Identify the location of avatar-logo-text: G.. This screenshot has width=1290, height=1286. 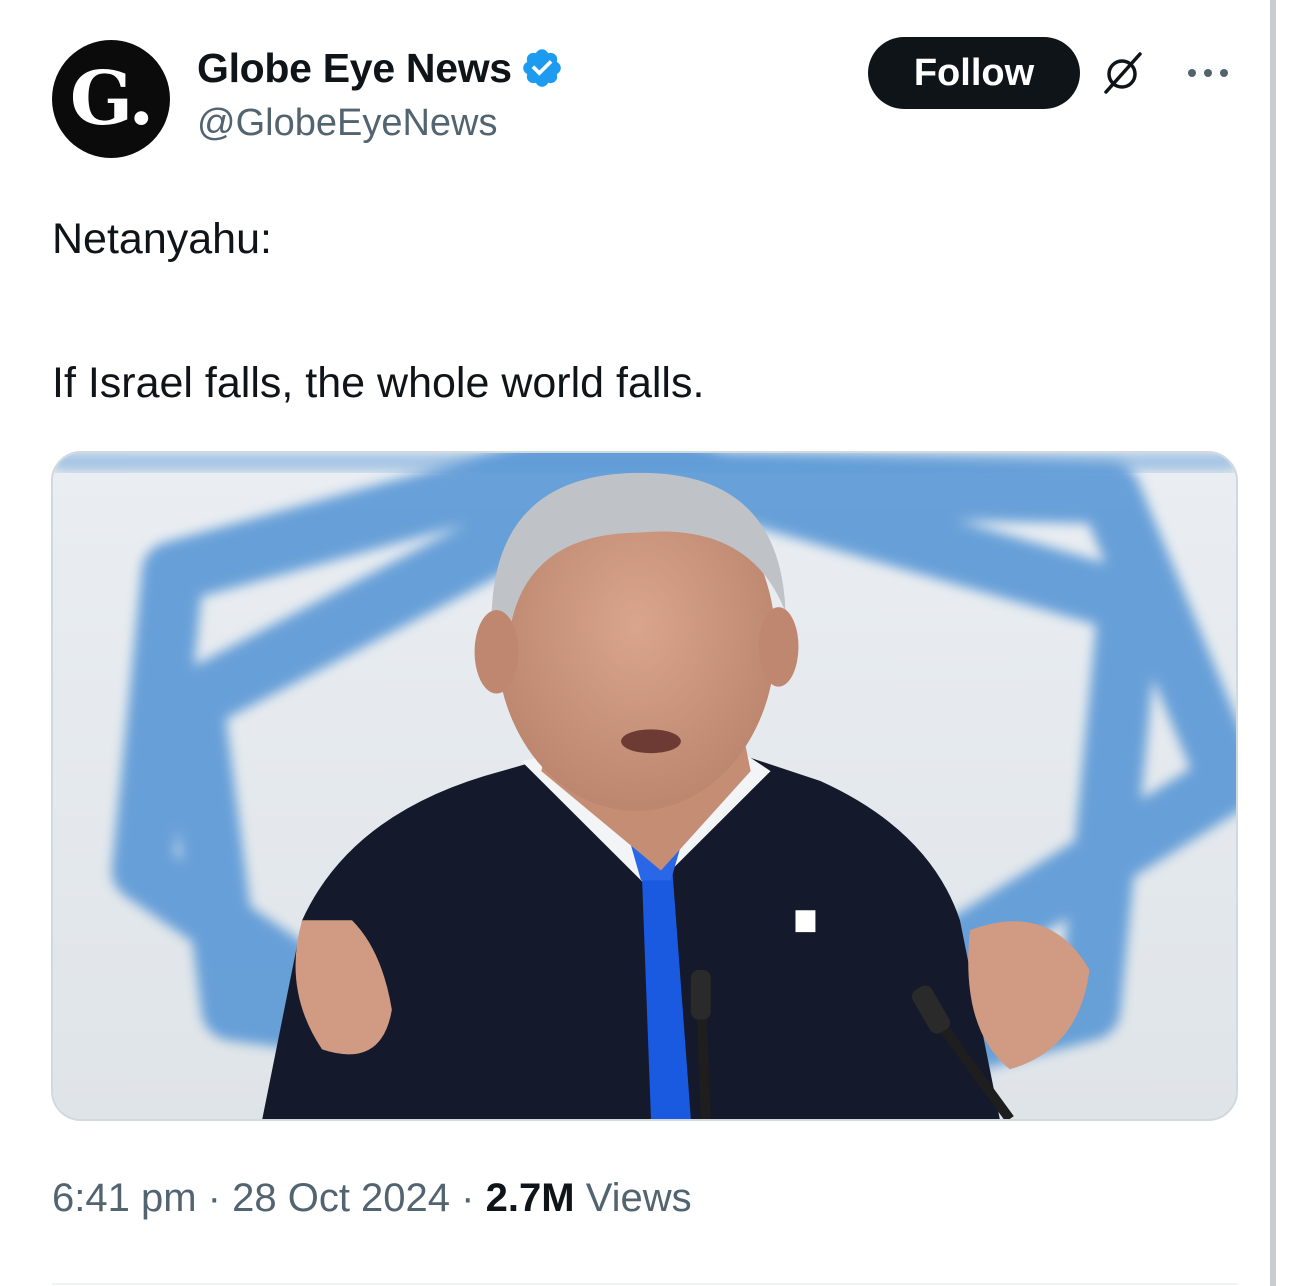
(111, 99).